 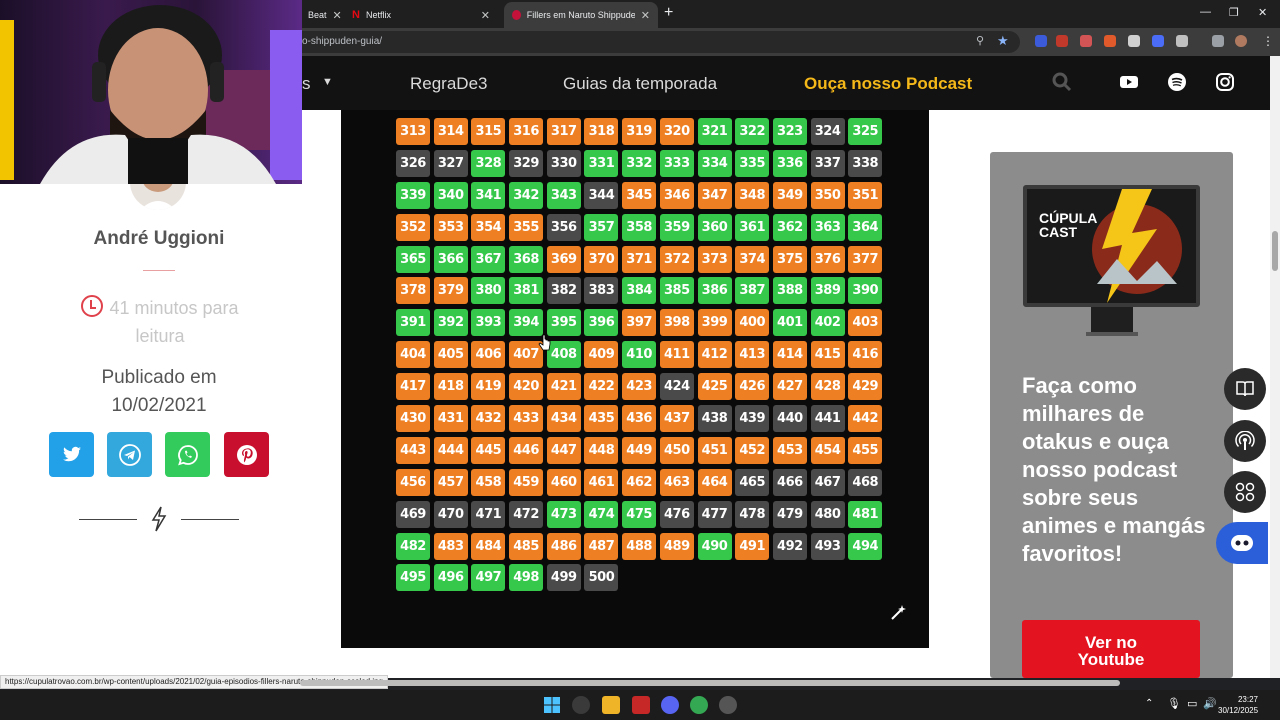 I want to click on divider, so click(x=108, y=519).